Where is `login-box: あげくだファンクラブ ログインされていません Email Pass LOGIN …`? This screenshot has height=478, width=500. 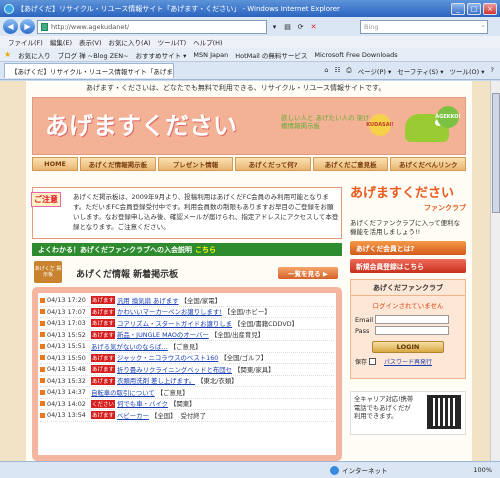
login-box: あげくだファンクラブ ログインされていません Email Pass LOGIN … is located at coordinates (408, 329).